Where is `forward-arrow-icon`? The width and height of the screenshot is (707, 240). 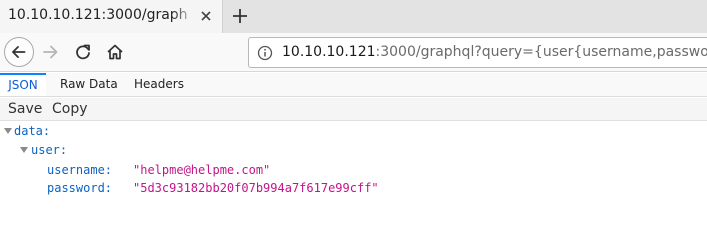
forward-arrow-icon is located at coordinates (51, 52).